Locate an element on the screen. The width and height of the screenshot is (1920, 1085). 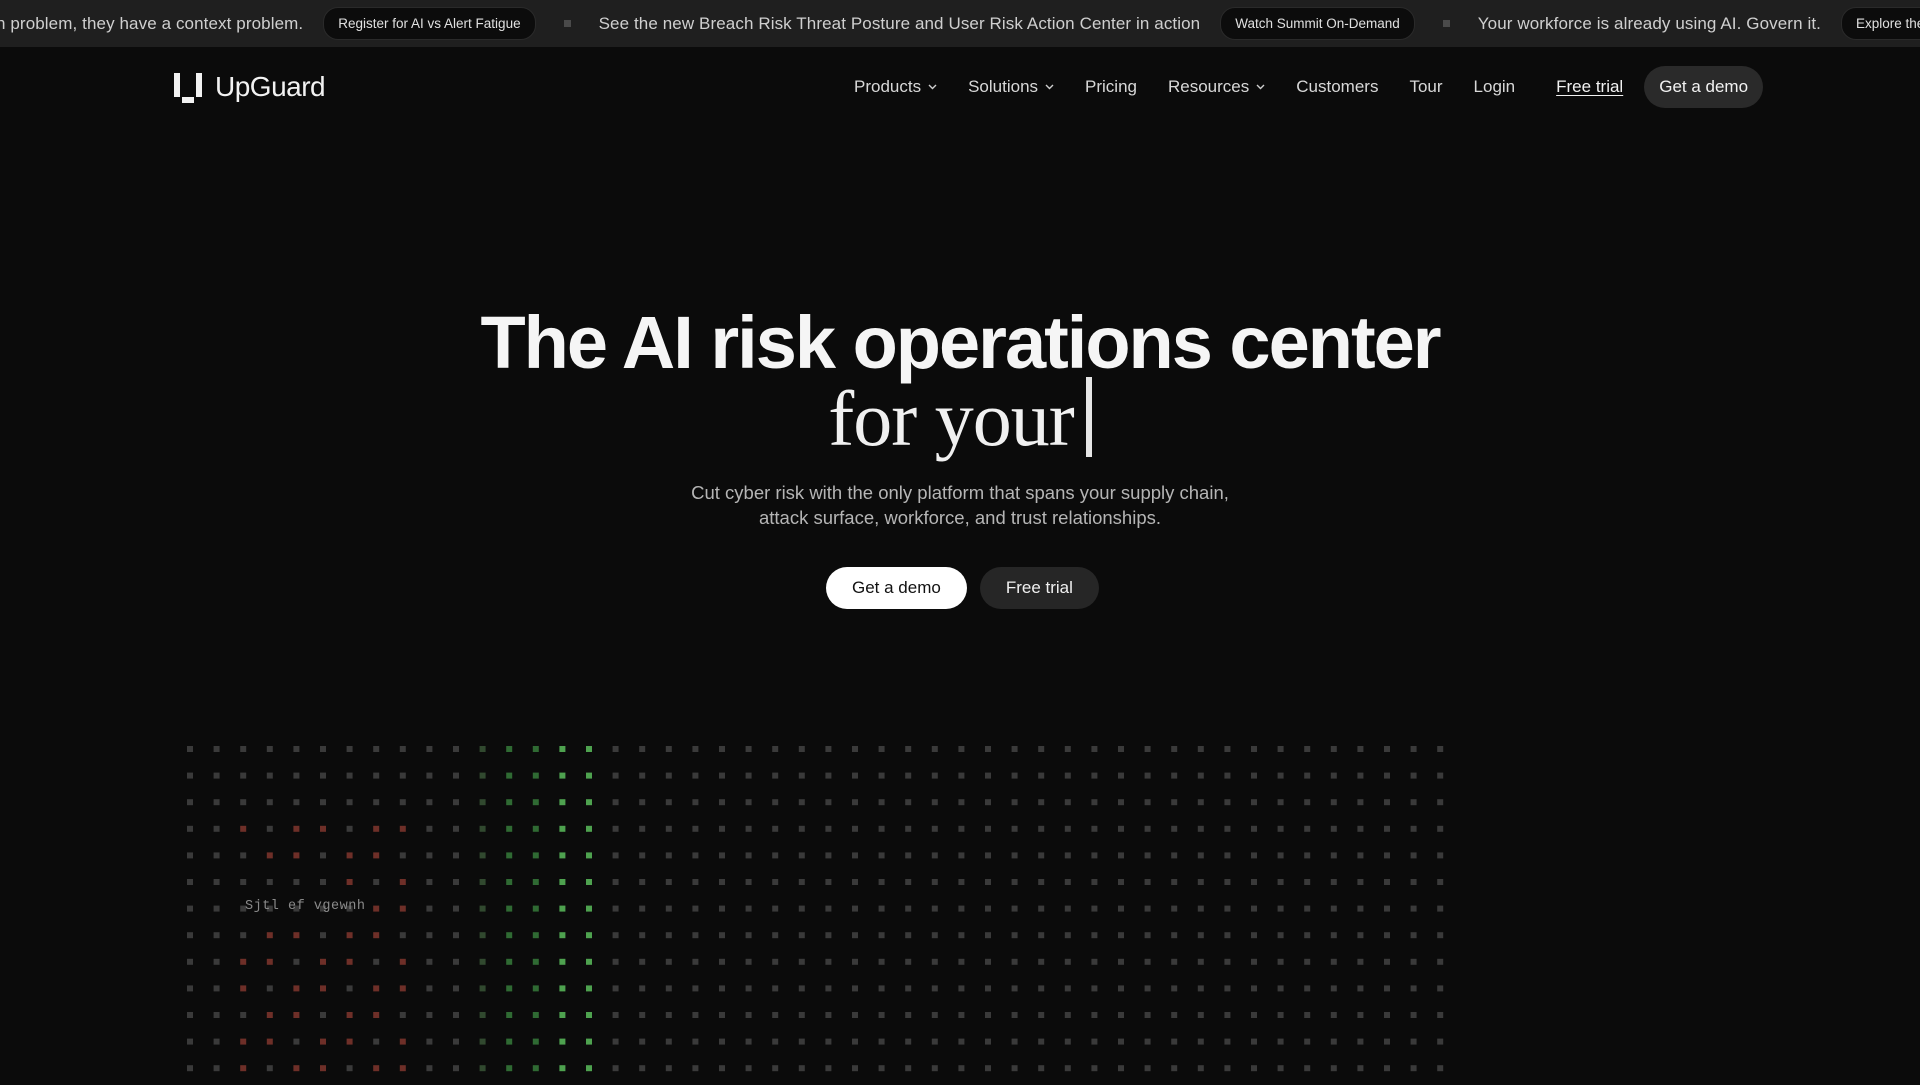
announcement-pill-3: Explore the AI Secu is located at coordinates (1880, 23).